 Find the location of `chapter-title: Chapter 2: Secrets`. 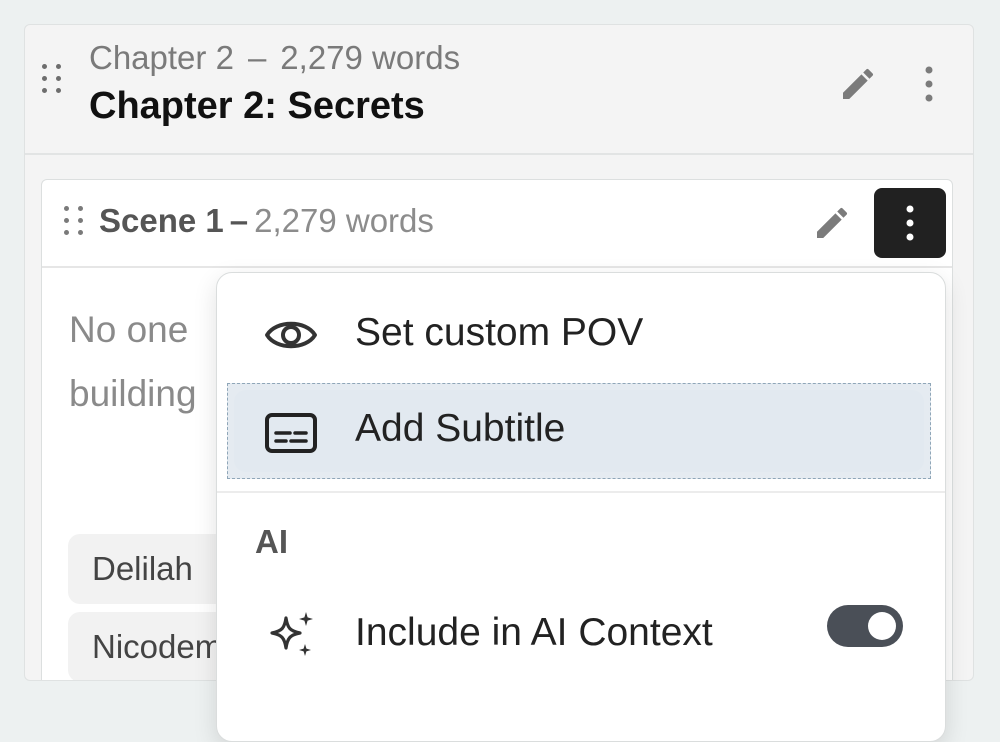

chapter-title: Chapter 2: Secrets is located at coordinates (257, 106).